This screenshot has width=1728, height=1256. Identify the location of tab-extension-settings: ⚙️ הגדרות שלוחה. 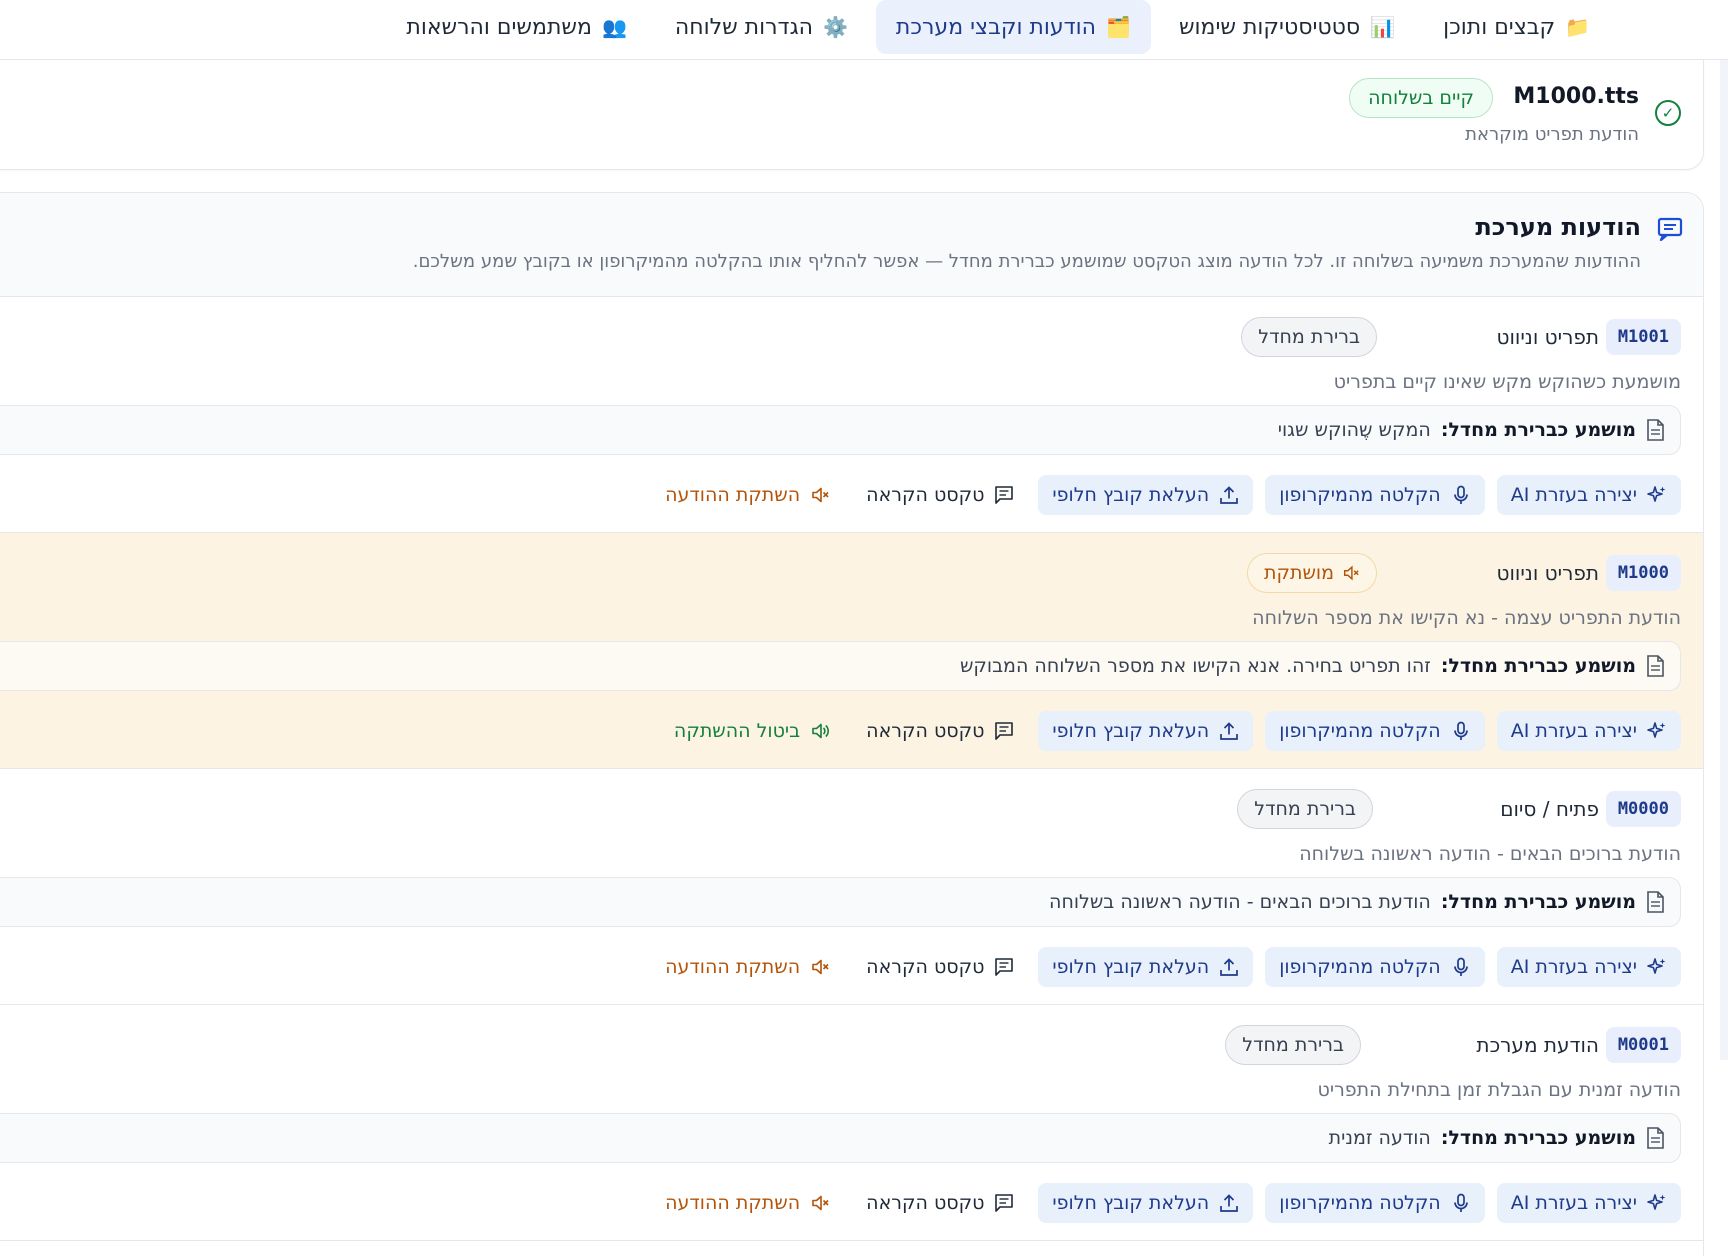
(761, 27).